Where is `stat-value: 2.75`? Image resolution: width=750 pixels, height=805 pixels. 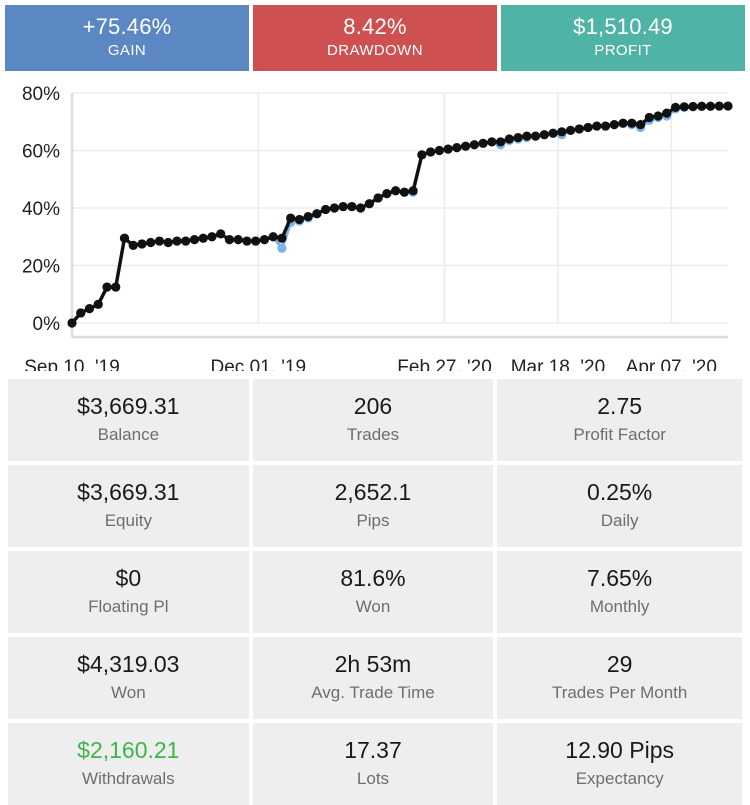 stat-value: 2.75 is located at coordinates (620, 406).